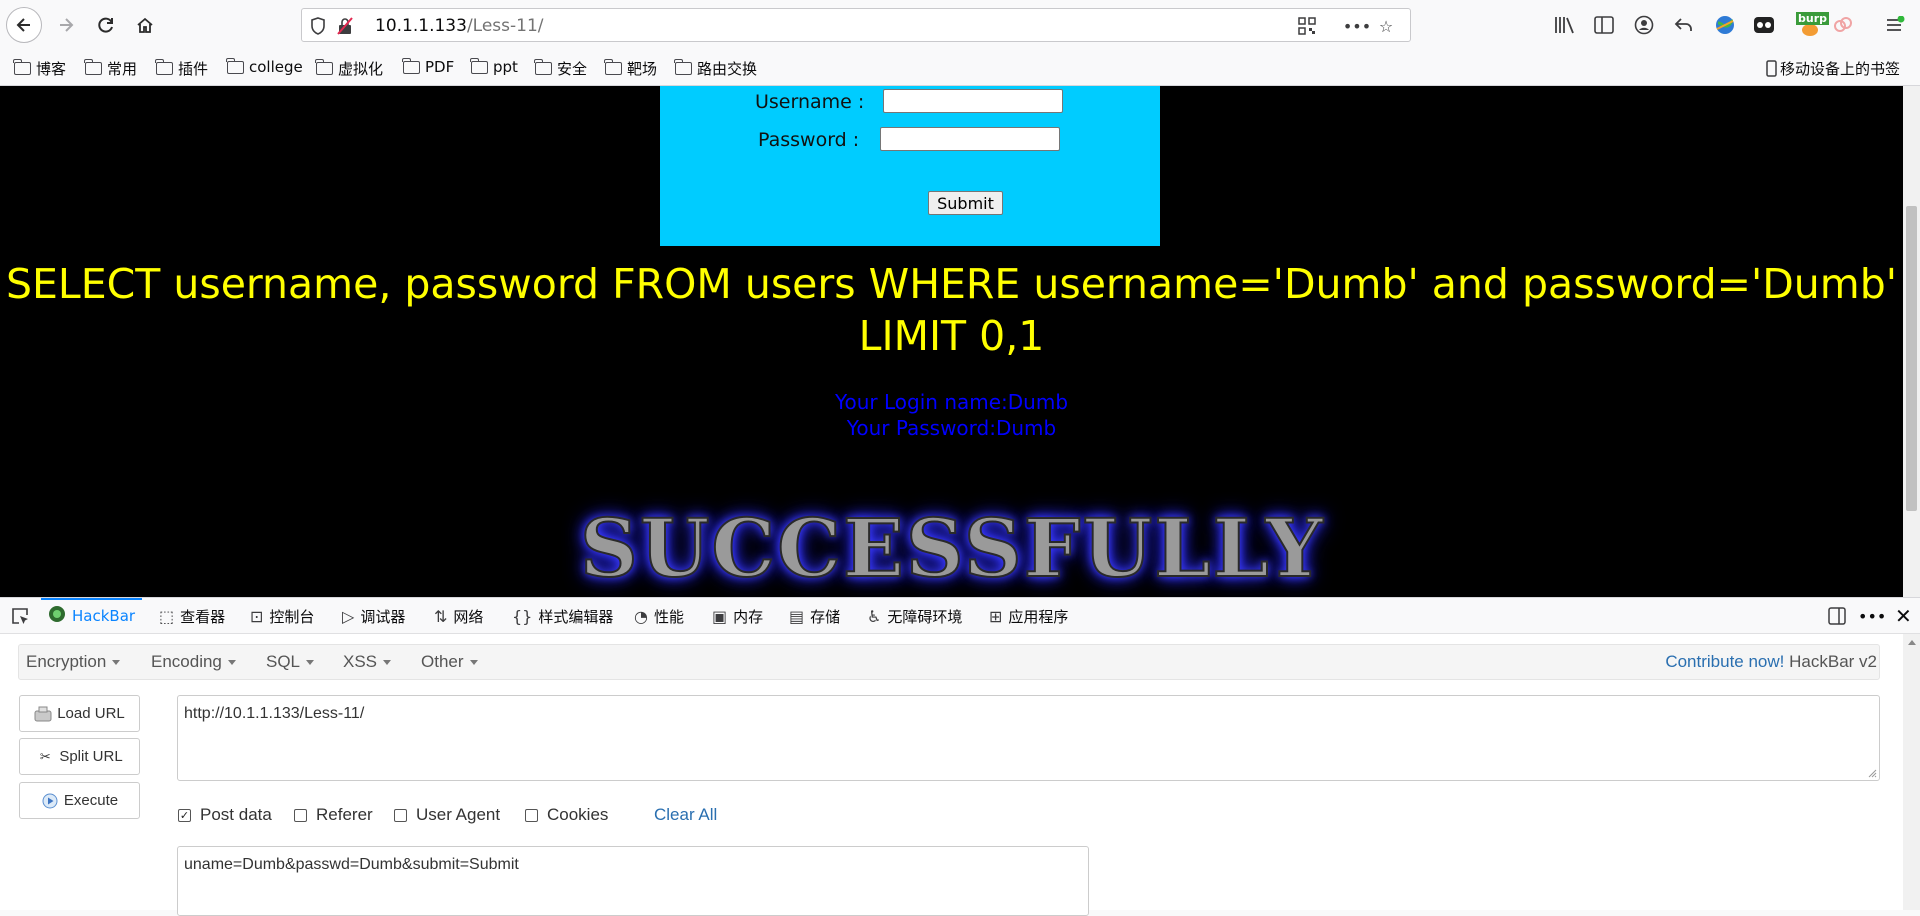 This screenshot has width=1920, height=916. I want to click on tab-inspector: ⬚ 查看器, so click(192, 616).